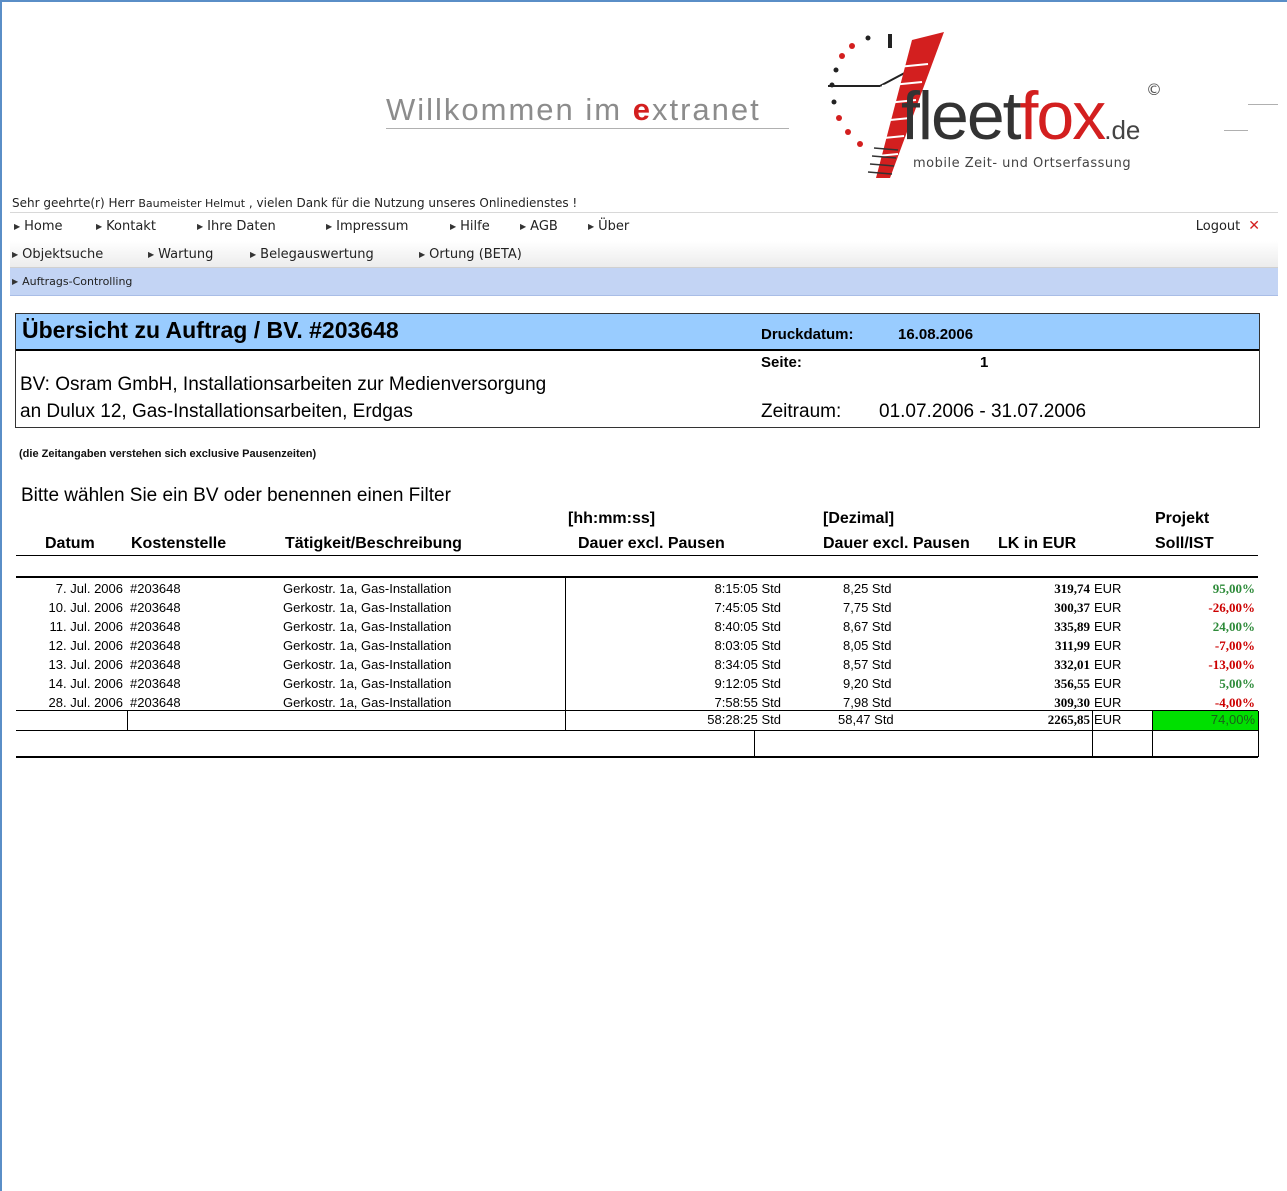  What do you see at coordinates (896, 543) in the screenshot?
I see `col-dezimal: Dauer excl. Pausen` at bounding box center [896, 543].